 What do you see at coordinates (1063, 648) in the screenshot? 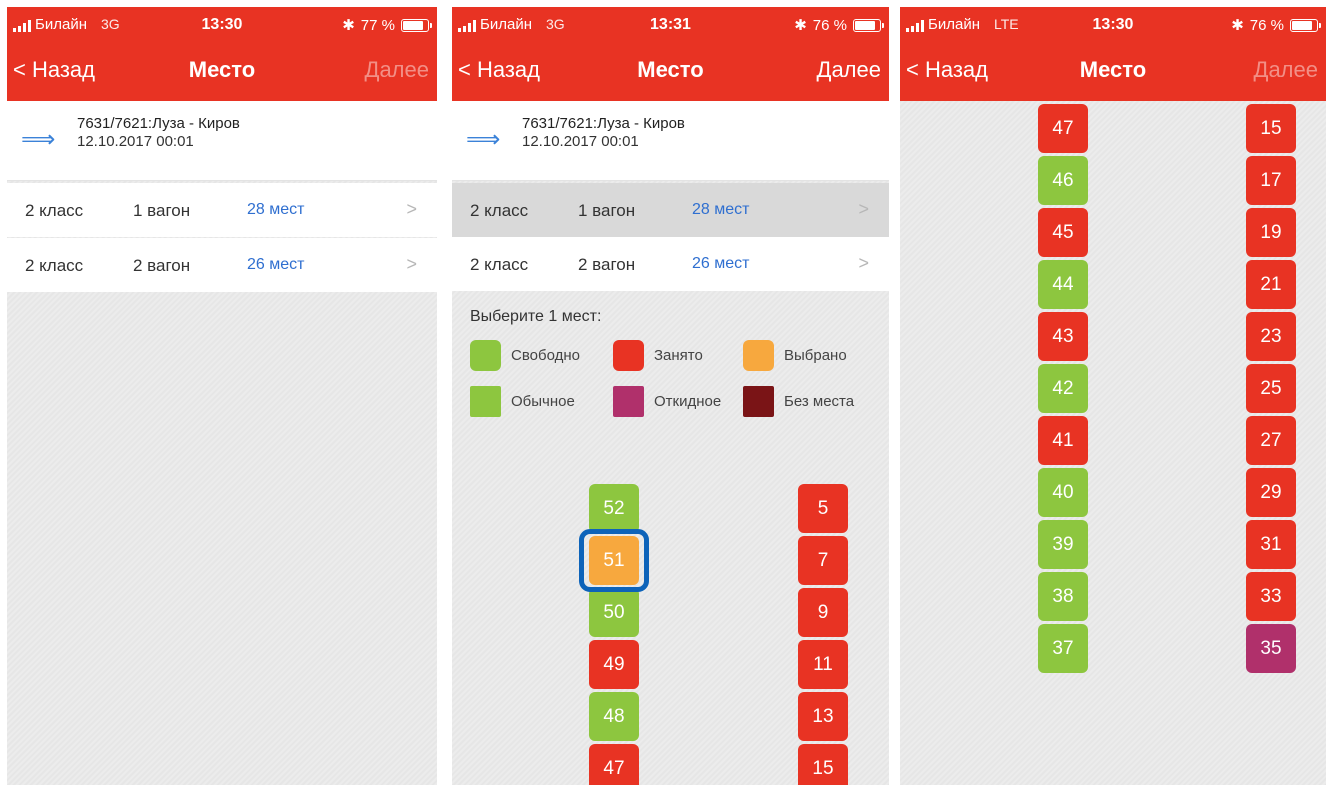
I see `seat-37: 37` at bounding box center [1063, 648].